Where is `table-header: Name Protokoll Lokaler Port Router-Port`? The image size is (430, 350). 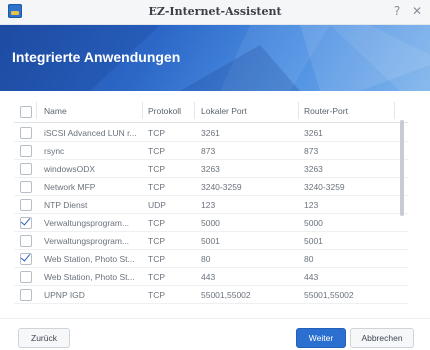 table-header: Name Protokoll Lokaler Port Router-Port is located at coordinates (211, 111).